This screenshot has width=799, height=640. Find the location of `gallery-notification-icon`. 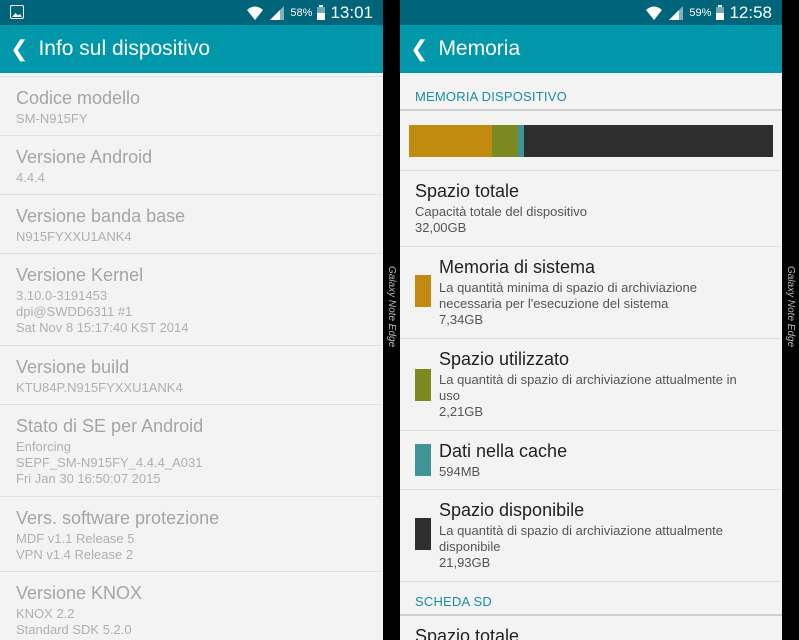

gallery-notification-icon is located at coordinates (17, 12).